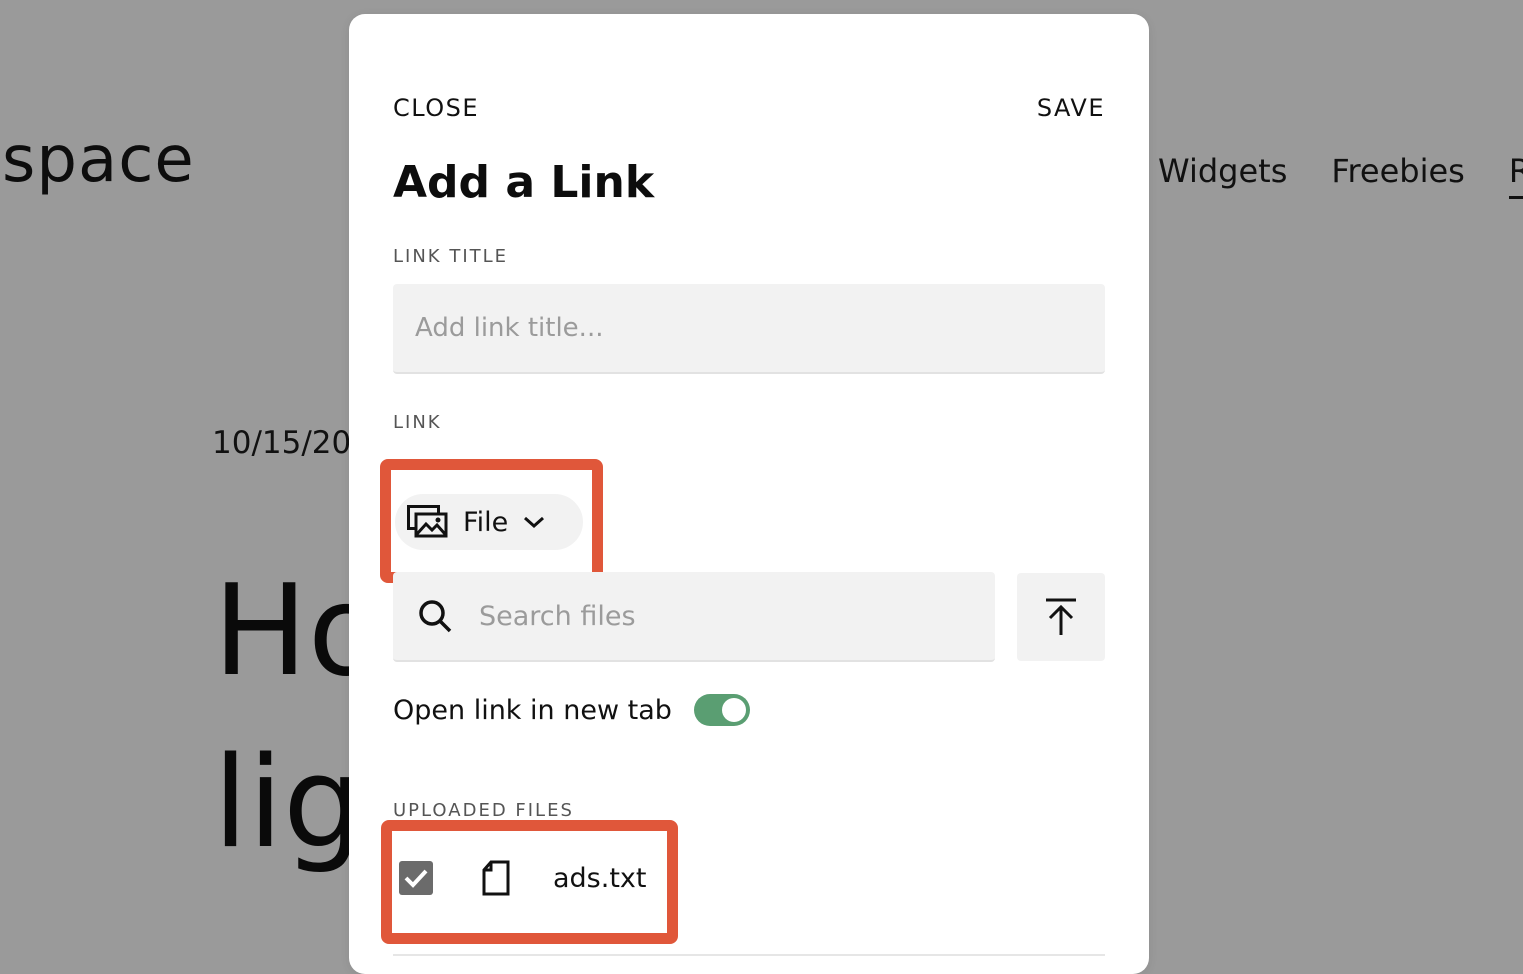 This screenshot has width=1523, height=974. I want to click on divider, so click(749, 955).